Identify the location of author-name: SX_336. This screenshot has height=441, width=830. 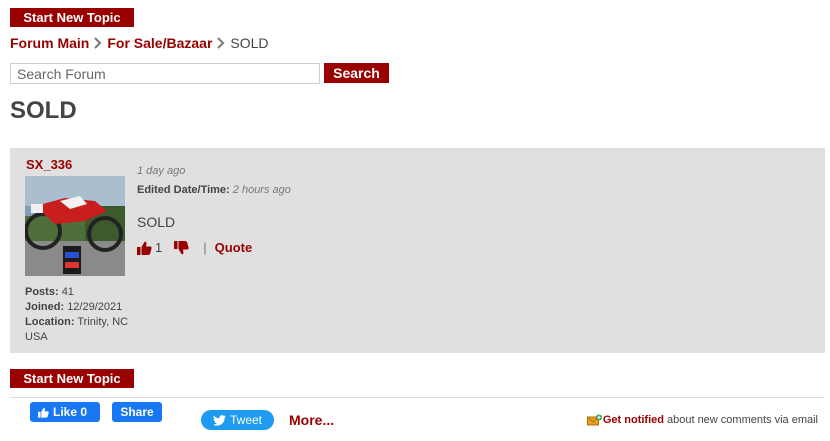
(49, 164).